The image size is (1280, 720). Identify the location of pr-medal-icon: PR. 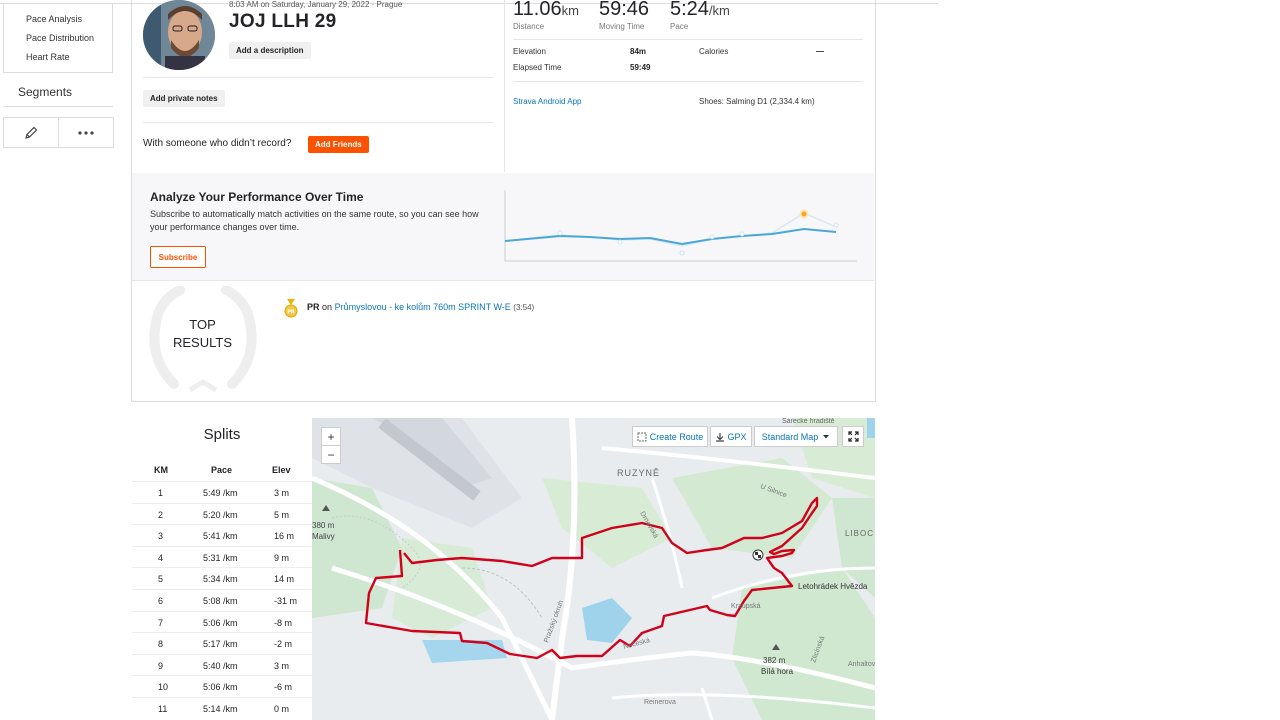
(291, 308).